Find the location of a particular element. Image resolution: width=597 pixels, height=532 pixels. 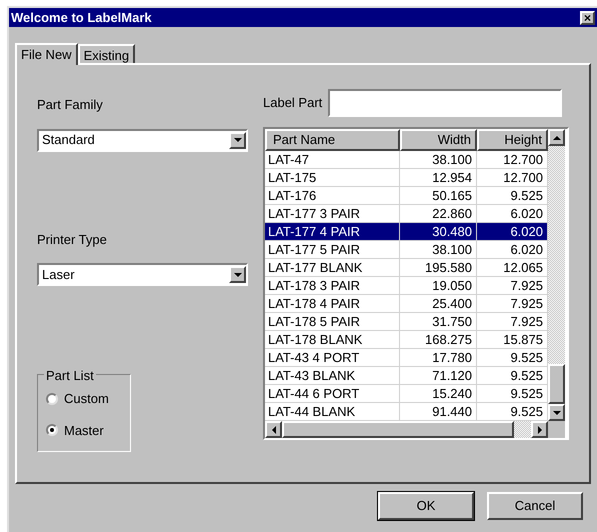

table-cell: LAT-177 5 PAIR is located at coordinates (332, 250).